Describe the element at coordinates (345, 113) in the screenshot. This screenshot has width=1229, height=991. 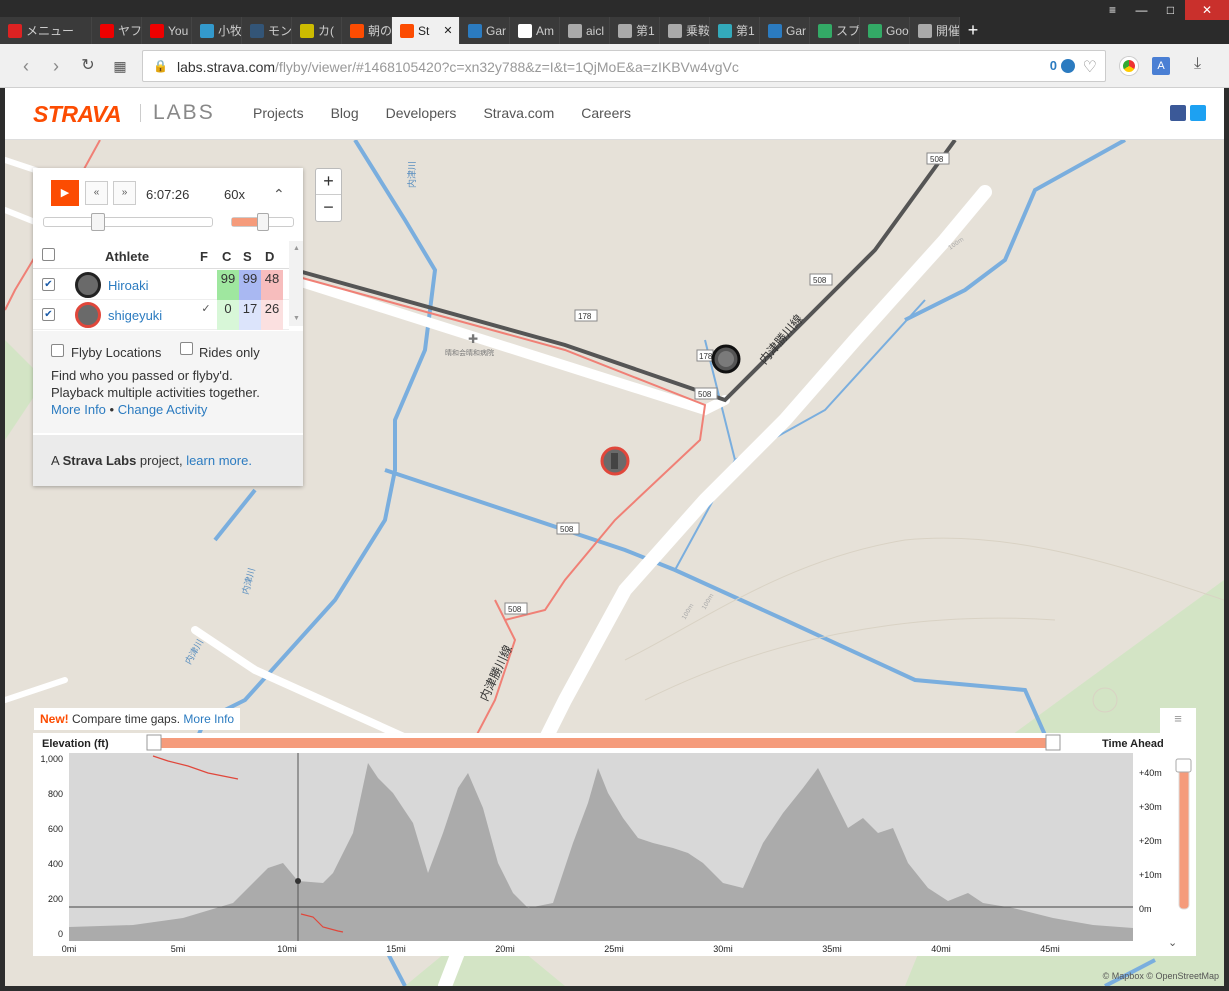
I see `nav-blog: Blog` at that location.